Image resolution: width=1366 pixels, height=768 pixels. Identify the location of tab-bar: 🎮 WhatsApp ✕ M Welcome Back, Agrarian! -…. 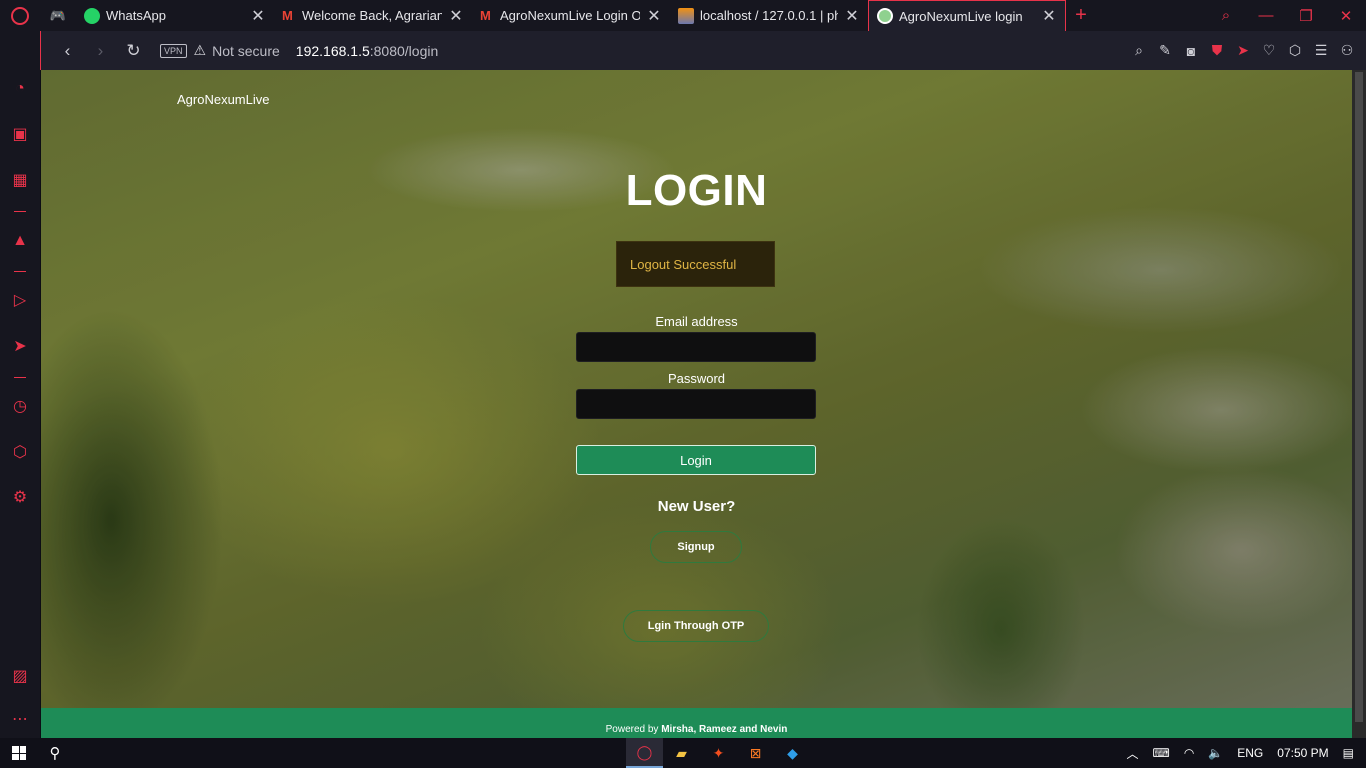
(683, 15).